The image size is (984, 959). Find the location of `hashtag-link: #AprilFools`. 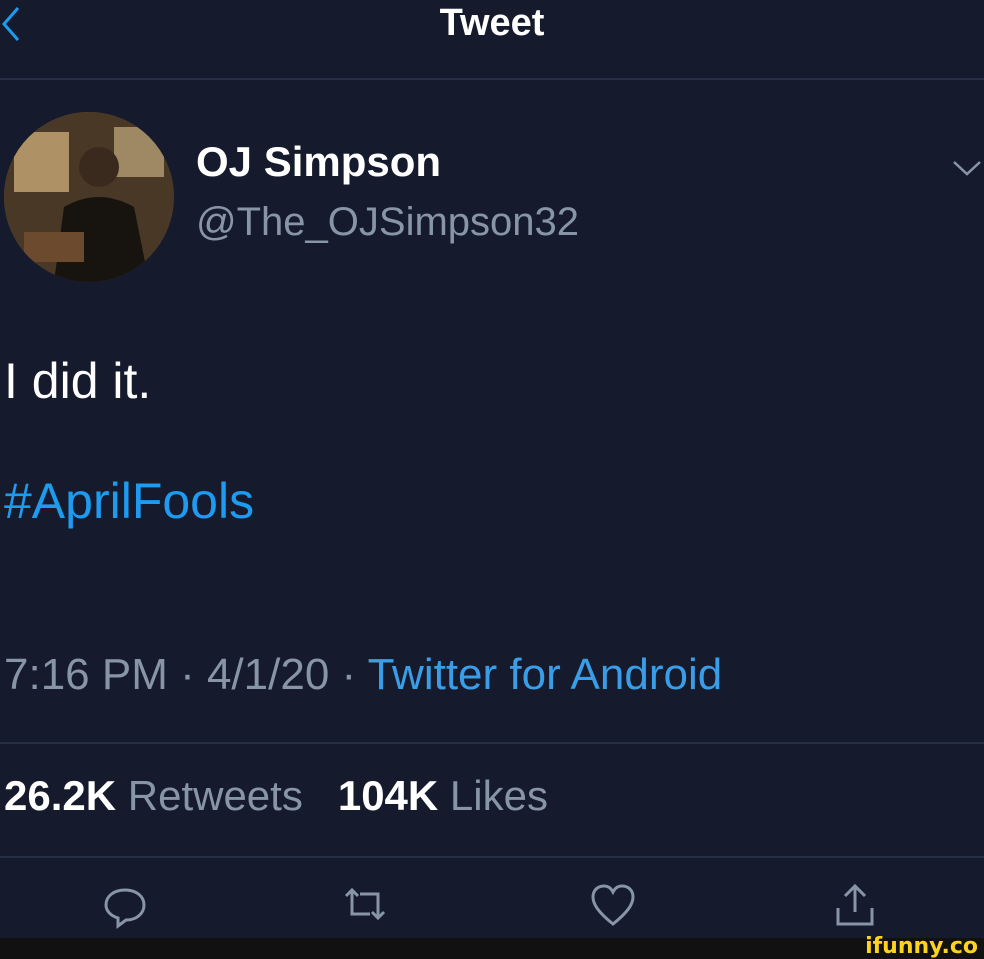

hashtag-link: #AprilFools is located at coordinates (129, 501).